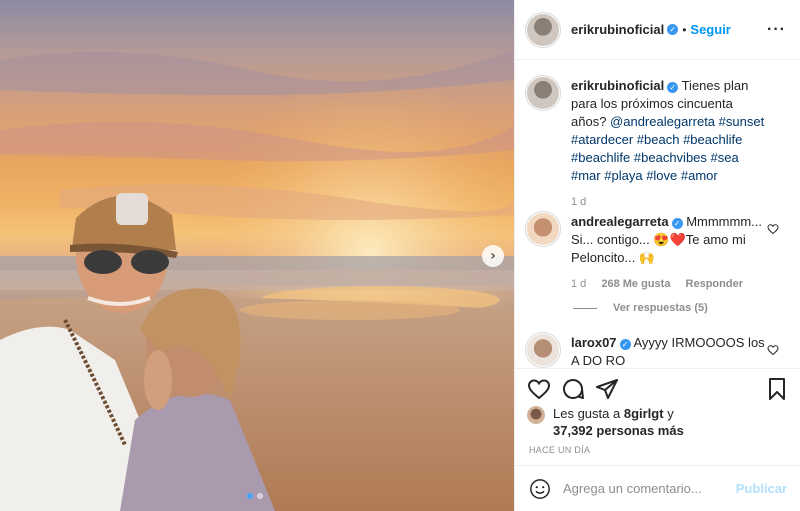  I want to click on comment-time: 1 d, so click(579, 284).